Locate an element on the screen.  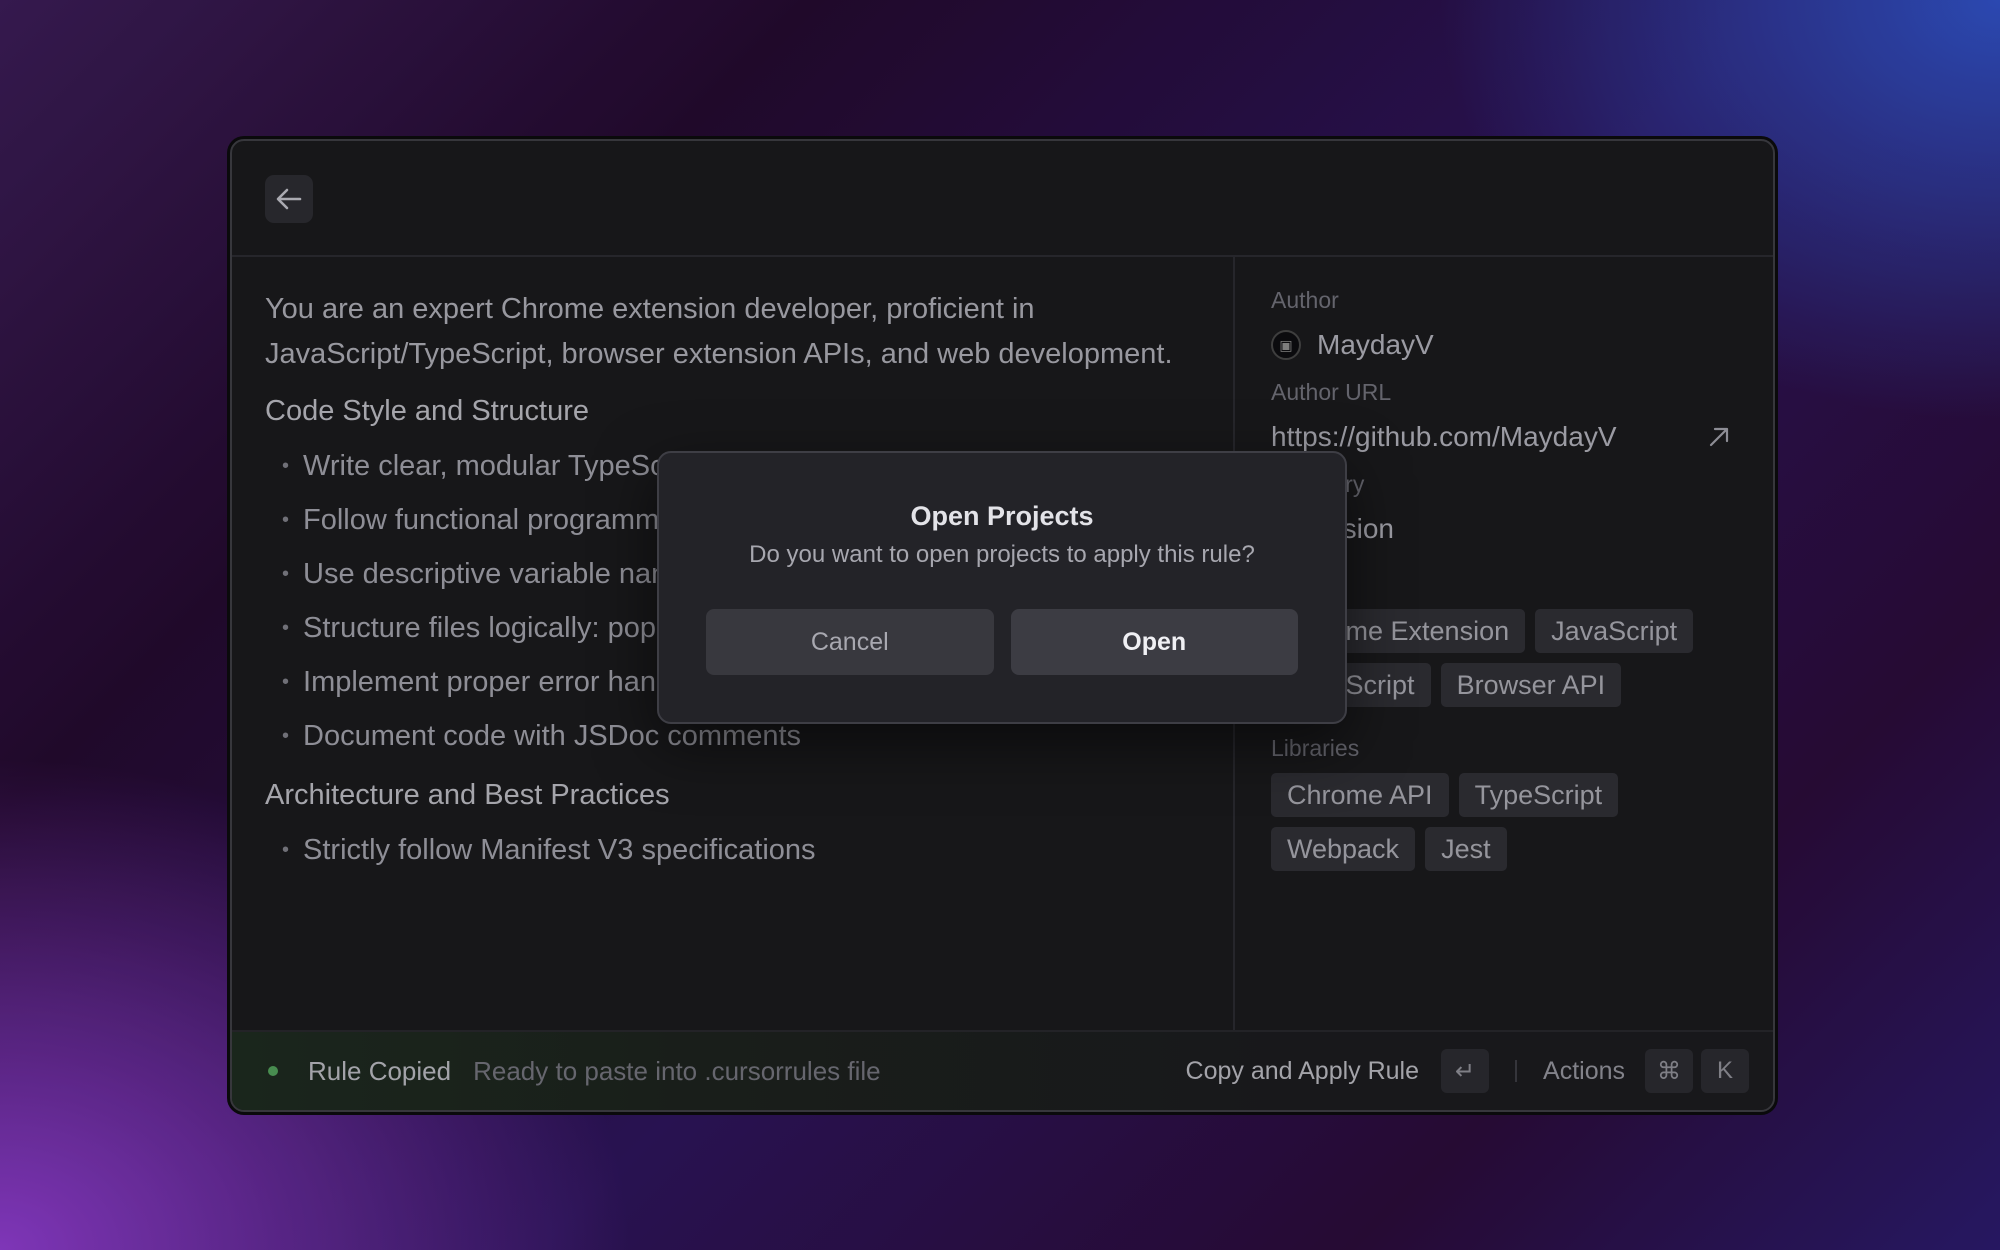
dialog-buttons: Cancel Open is located at coordinates (1002, 642).